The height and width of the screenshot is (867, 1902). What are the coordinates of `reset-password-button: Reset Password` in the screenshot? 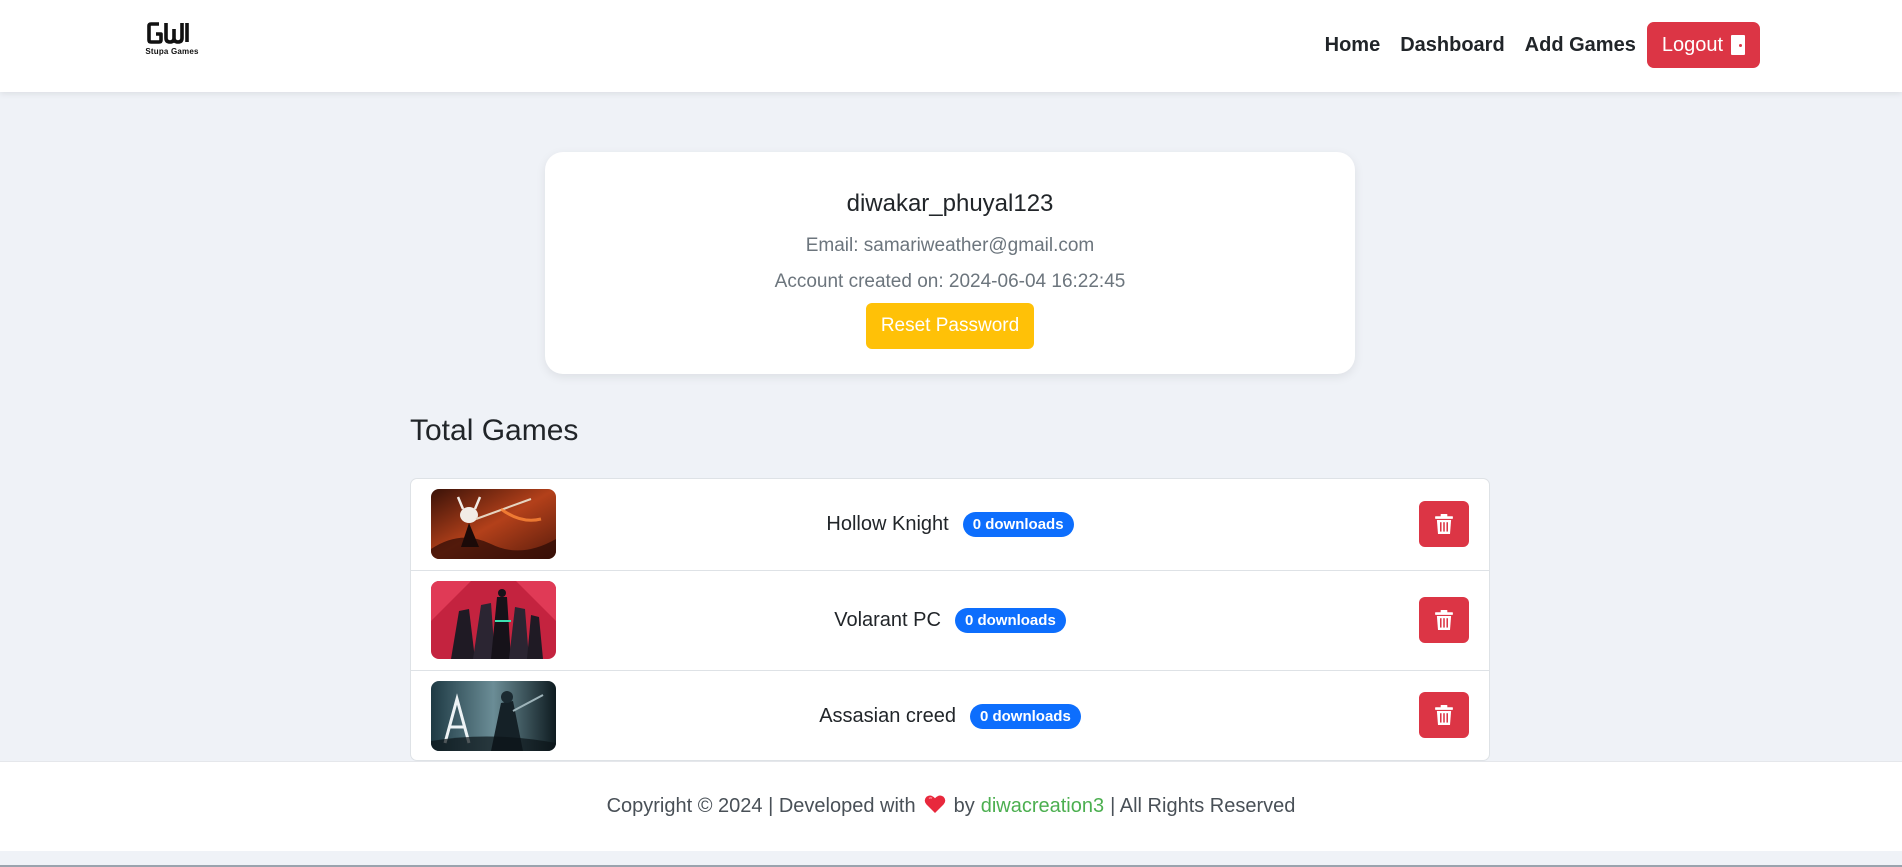 It's located at (950, 326).